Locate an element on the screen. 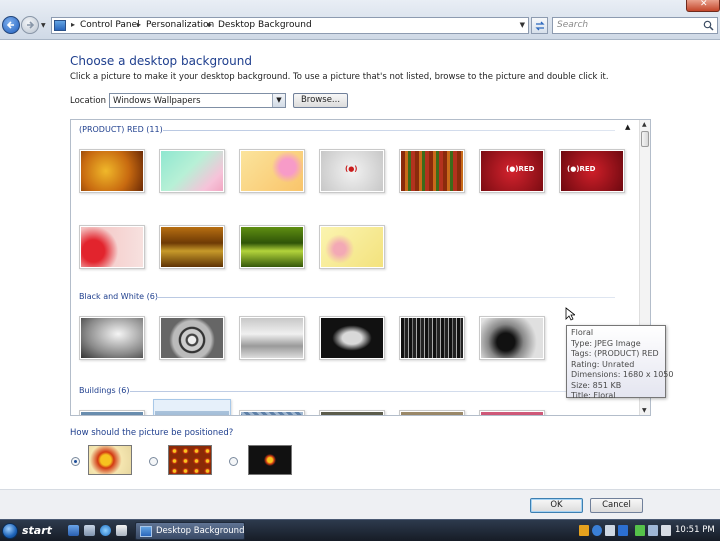 The image size is (720, 541). scrollbar-thumb is located at coordinates (645, 139).